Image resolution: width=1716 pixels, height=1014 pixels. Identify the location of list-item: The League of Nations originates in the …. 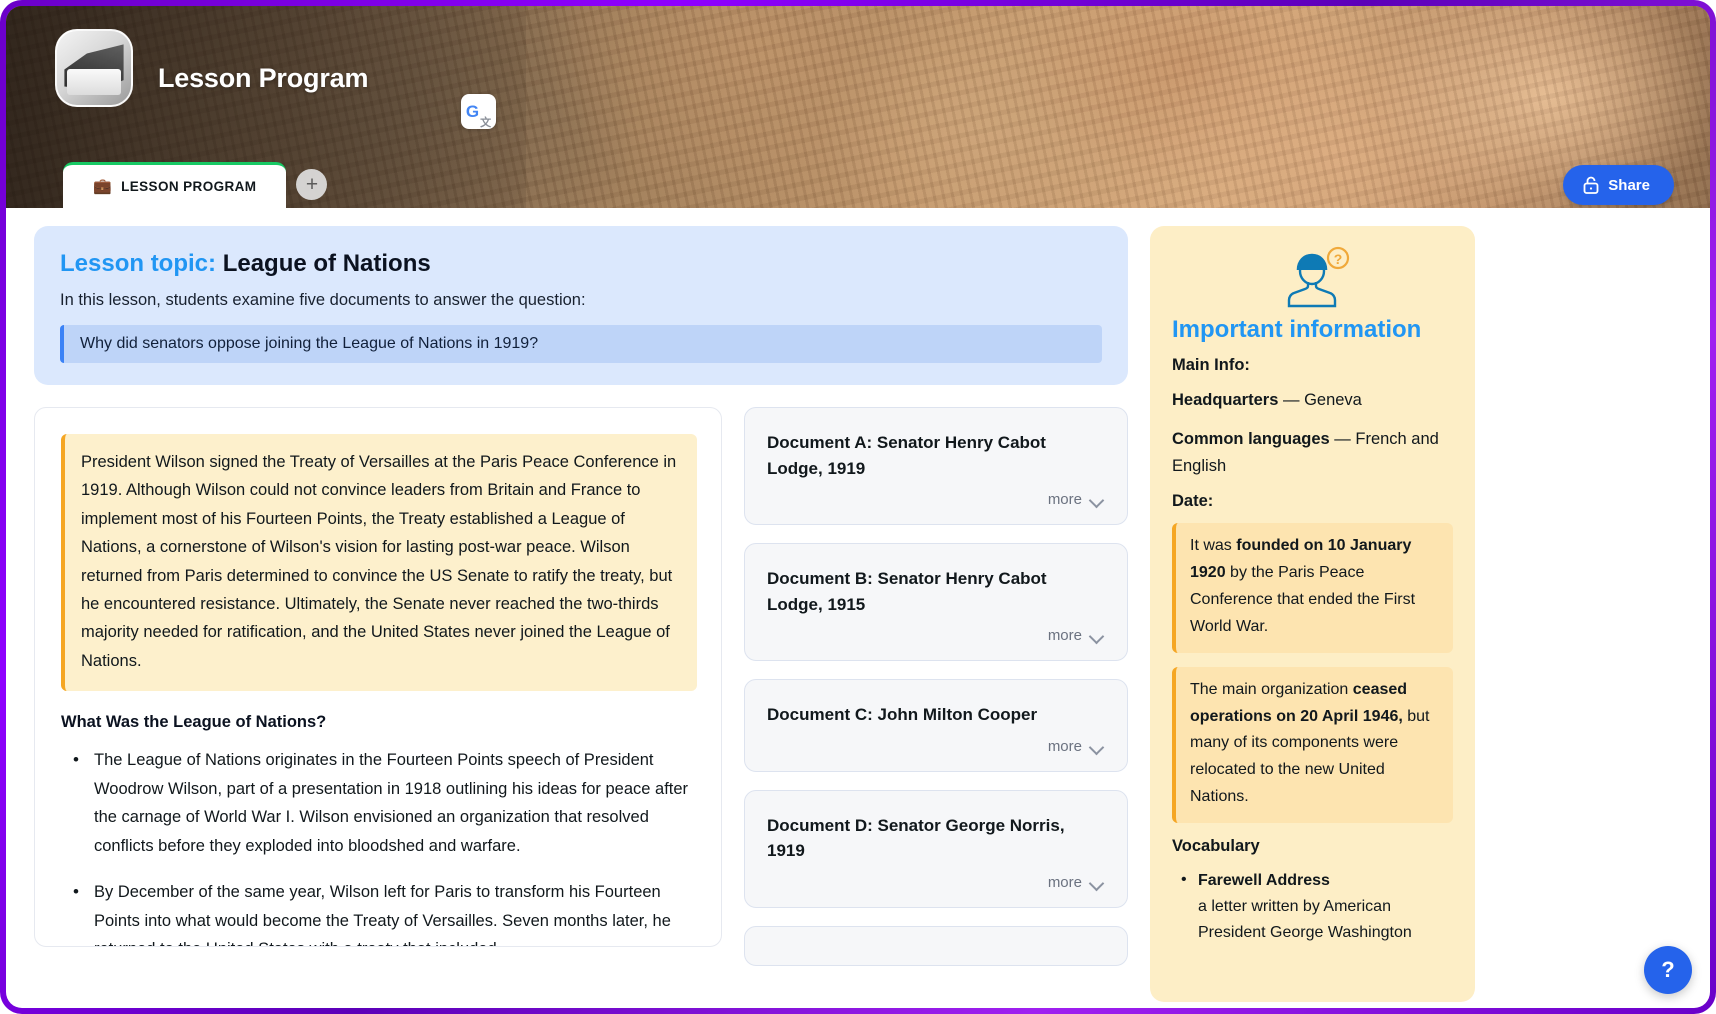
(379, 803).